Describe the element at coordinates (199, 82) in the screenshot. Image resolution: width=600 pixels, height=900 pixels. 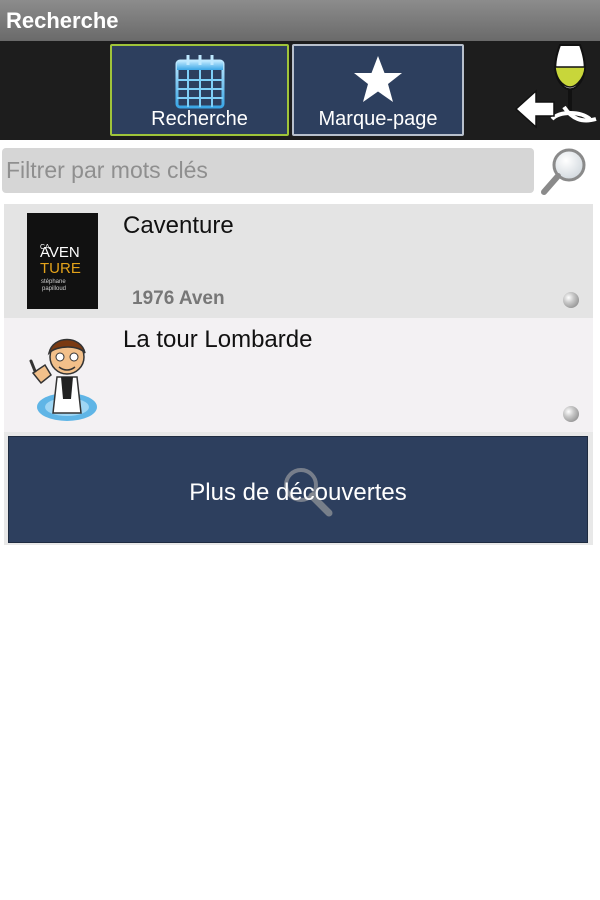
I see `calendar-icon` at that location.